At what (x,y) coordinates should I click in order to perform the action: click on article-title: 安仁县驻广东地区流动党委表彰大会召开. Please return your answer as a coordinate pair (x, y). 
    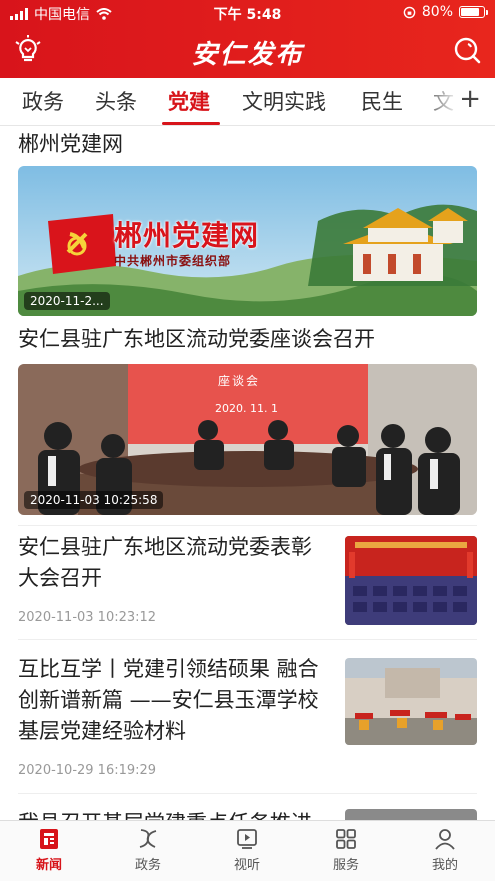
    Looking at the image, I should click on (173, 563).